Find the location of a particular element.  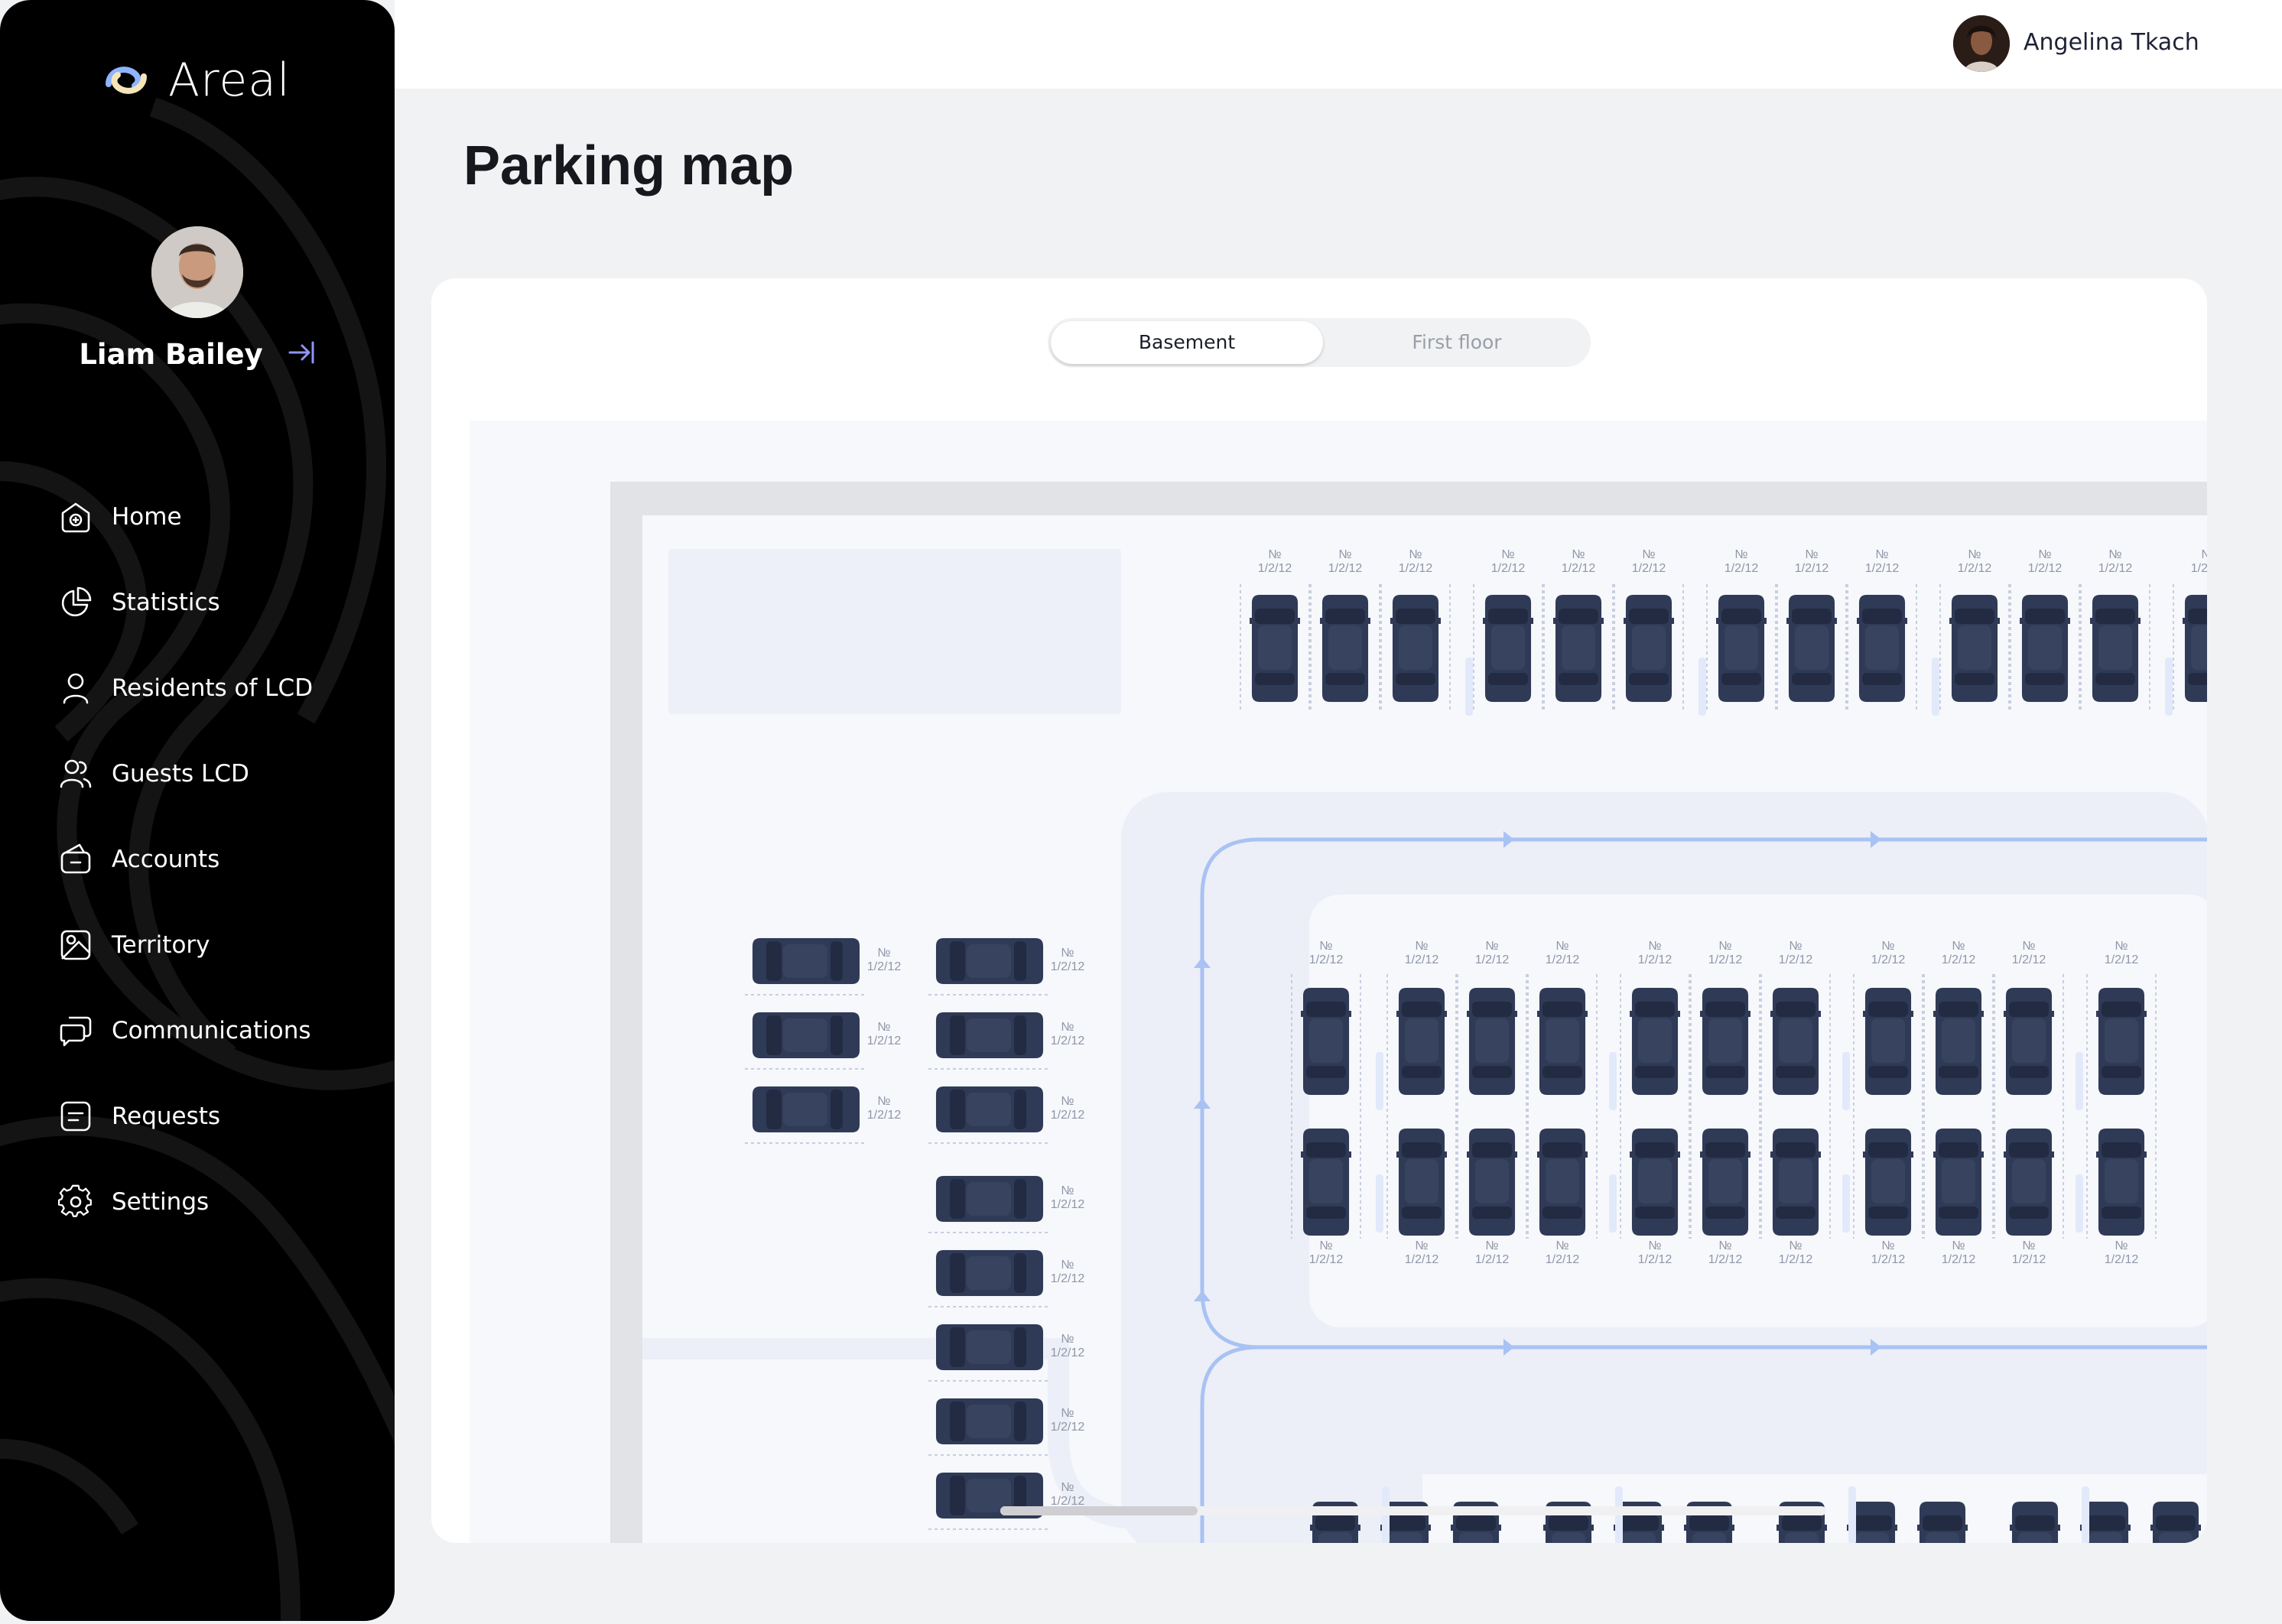

sidebar-item-statistics: Statistics is located at coordinates (185, 602).